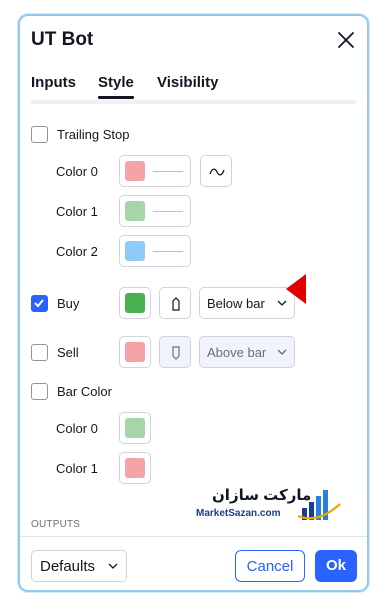  Describe the element at coordinates (236, 303) in the screenshot. I see `buy-location-value: Below bar` at that location.